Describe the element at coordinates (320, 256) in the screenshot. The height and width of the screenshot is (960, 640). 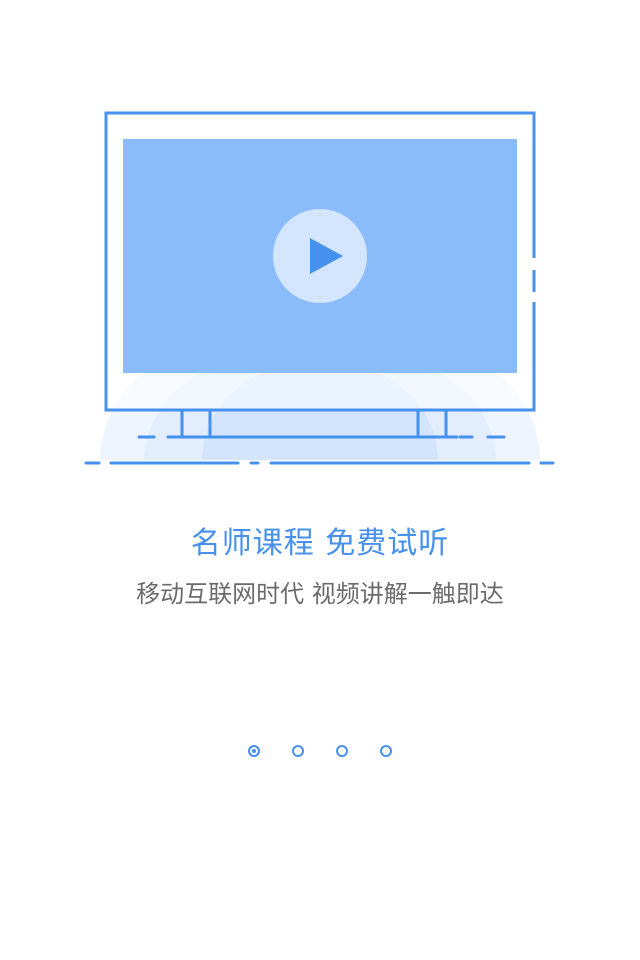
I see `play-button` at that location.